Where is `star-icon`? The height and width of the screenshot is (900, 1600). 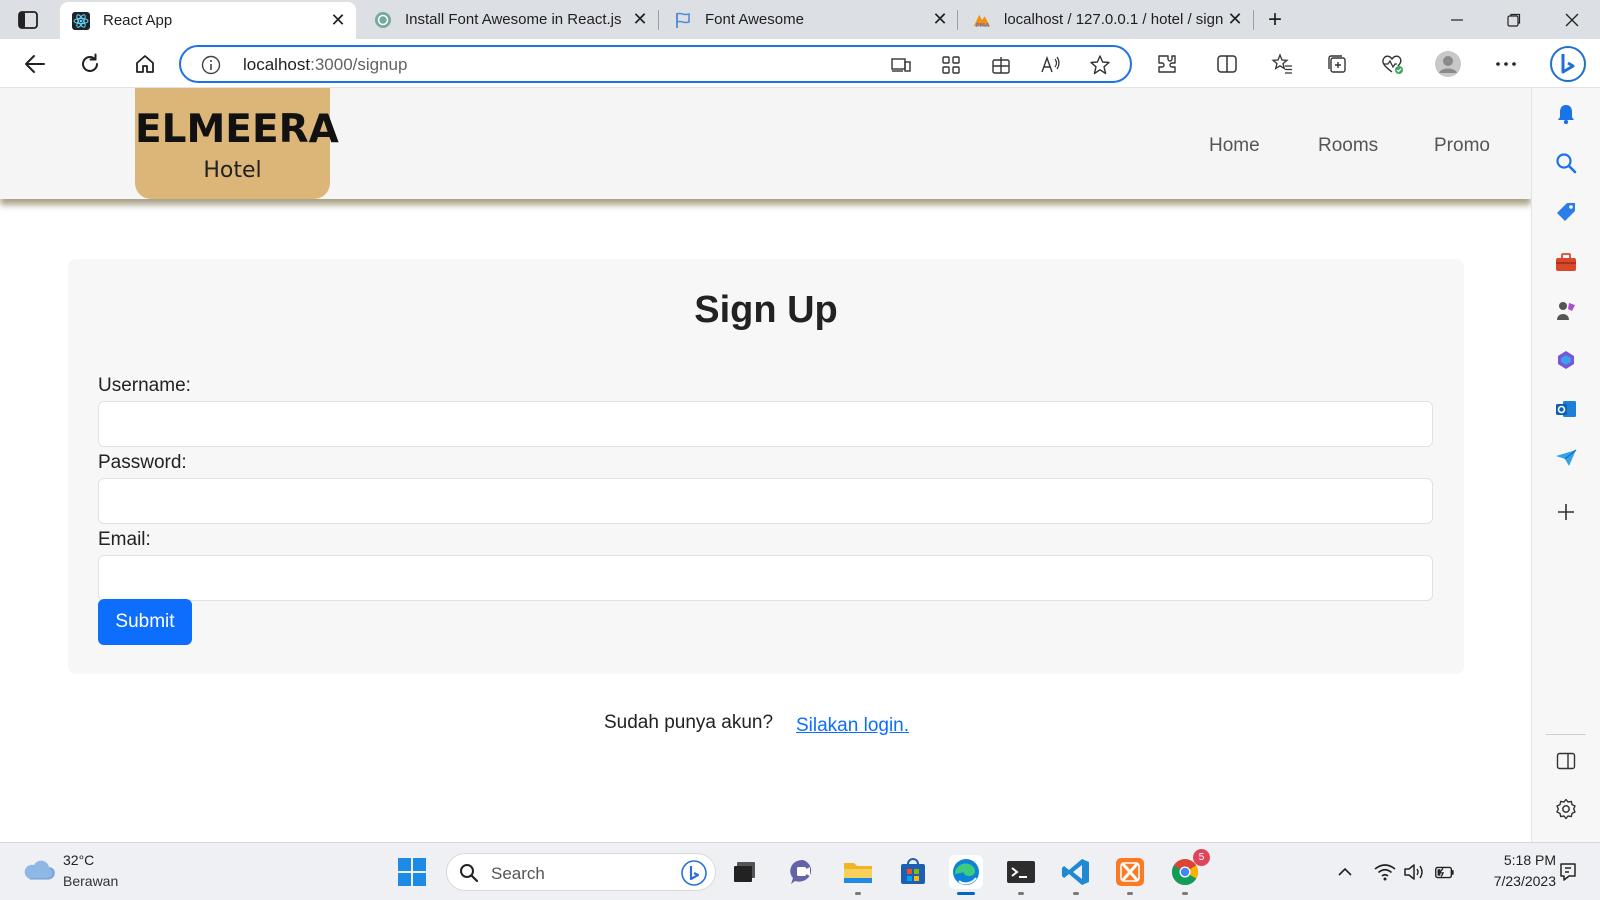
star-icon is located at coordinates (1100, 65).